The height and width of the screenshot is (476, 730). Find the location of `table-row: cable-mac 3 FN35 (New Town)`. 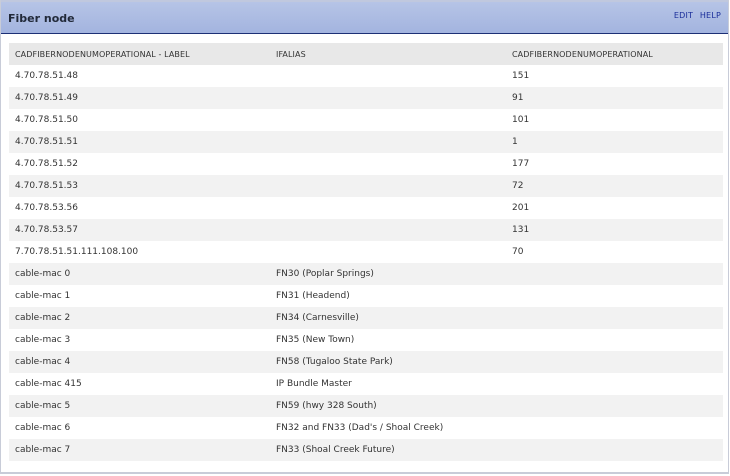

table-row: cable-mac 3 FN35 (New Town) is located at coordinates (366, 340).